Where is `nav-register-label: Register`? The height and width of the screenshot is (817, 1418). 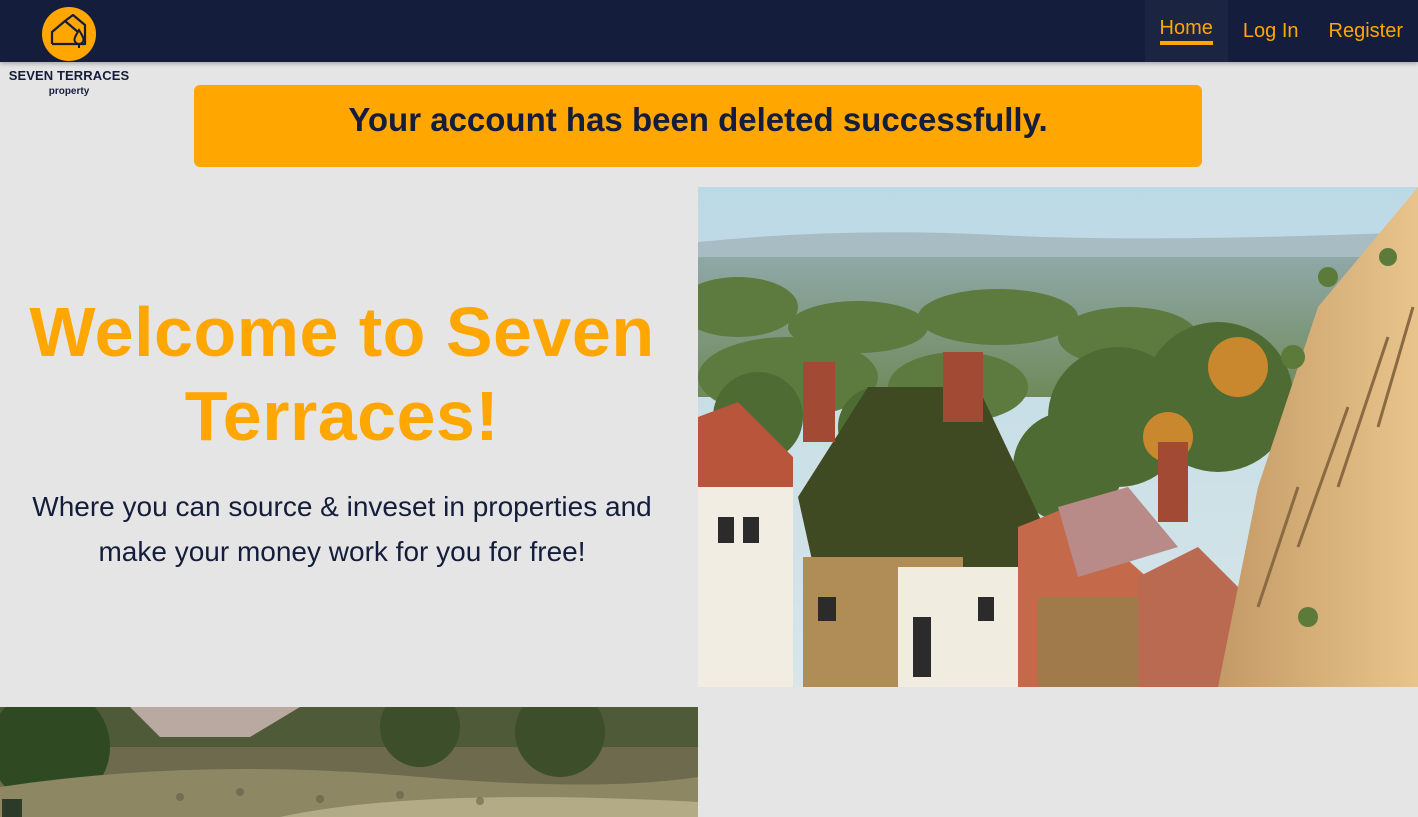 nav-register-label: Register is located at coordinates (1365, 30).